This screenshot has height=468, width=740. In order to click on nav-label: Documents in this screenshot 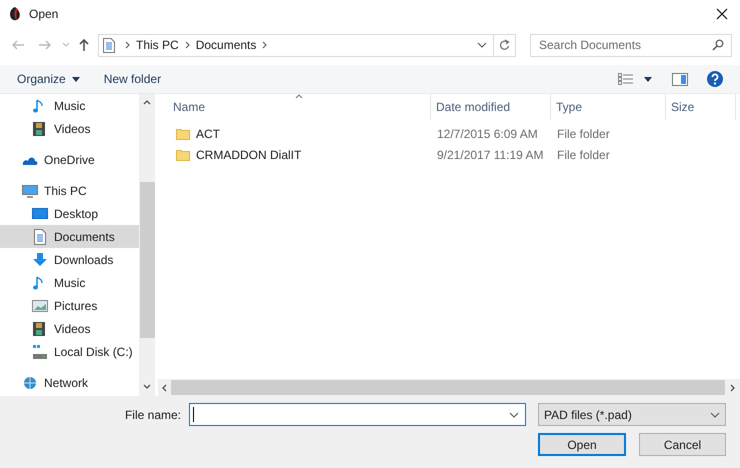, I will do `click(84, 237)`.